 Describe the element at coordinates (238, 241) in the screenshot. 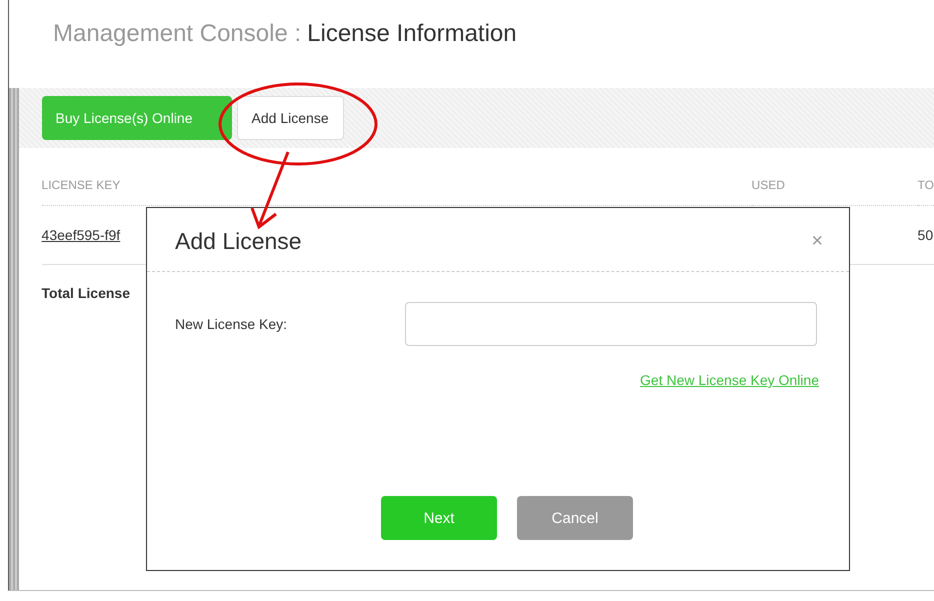

I see `dialog-title: Add License` at that location.